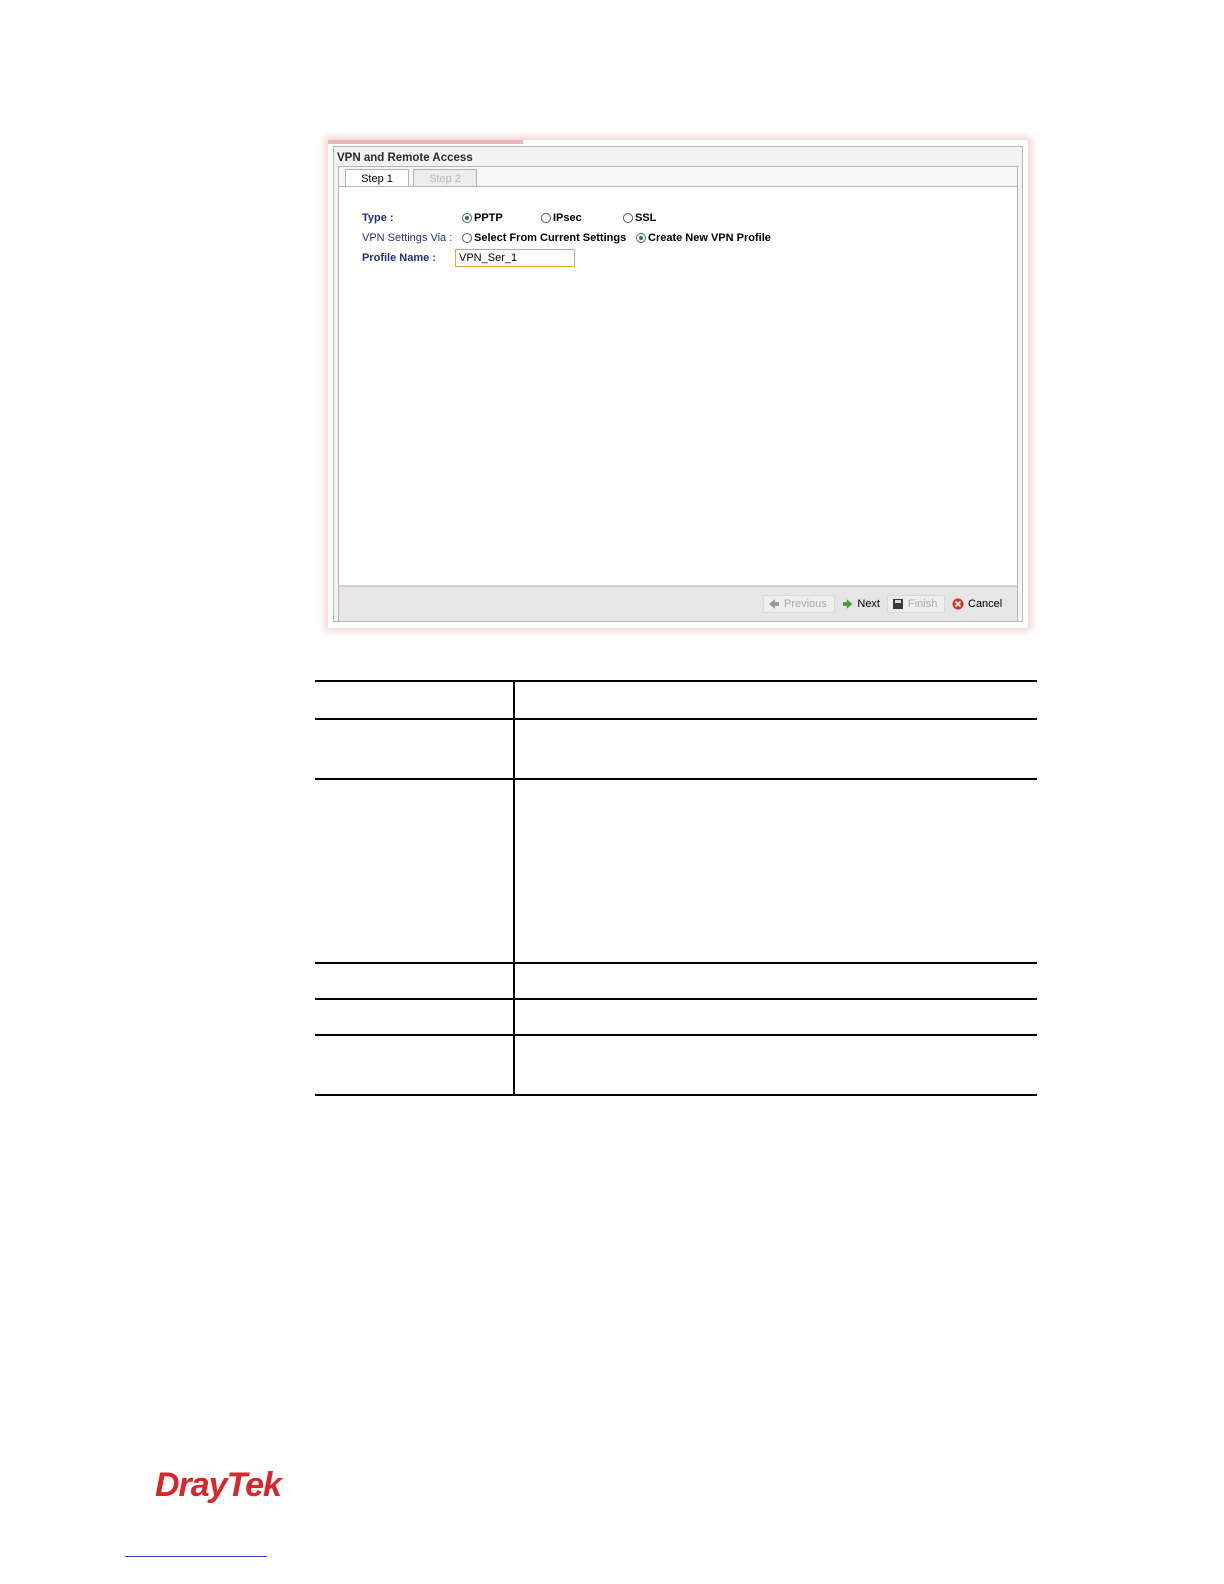 The height and width of the screenshot is (1584, 1224). Describe the element at coordinates (425, 142) in the screenshot. I see `frame-accent` at that location.